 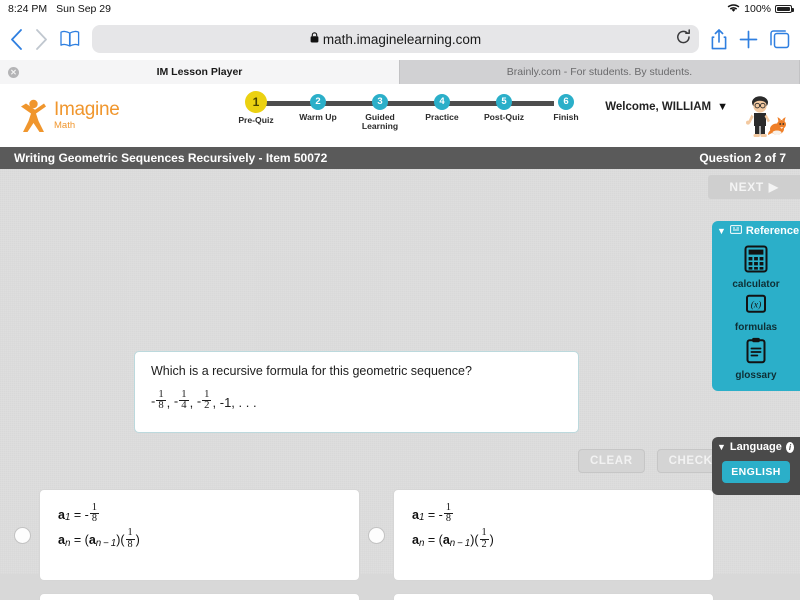 I want to click on plus-icon, so click(x=748, y=39).